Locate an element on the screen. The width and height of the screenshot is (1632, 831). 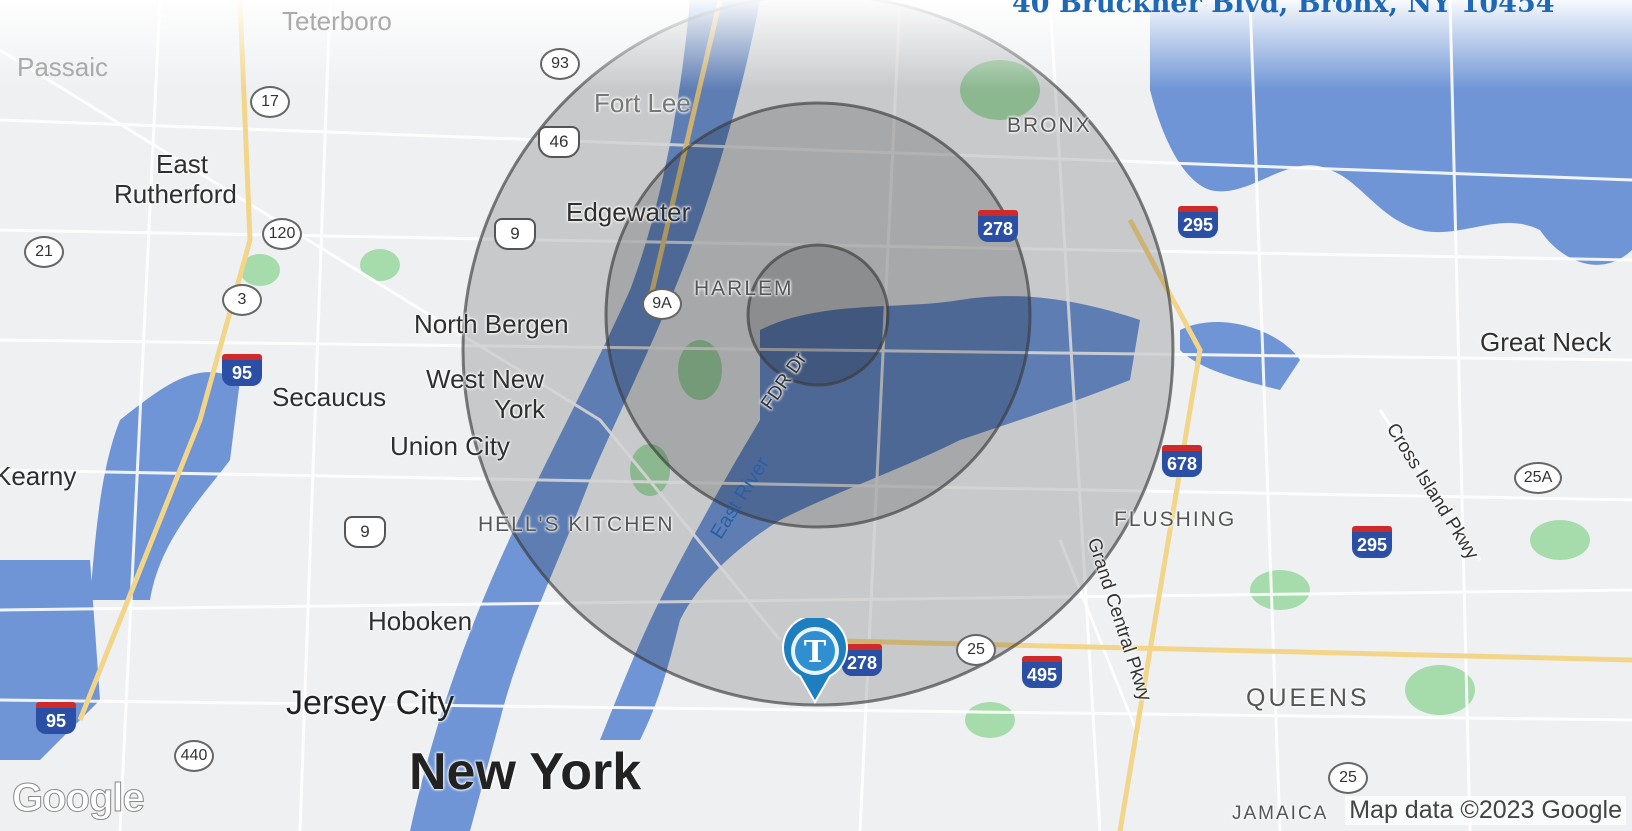
label-west-new-york-1: West New is located at coordinates (485, 379).